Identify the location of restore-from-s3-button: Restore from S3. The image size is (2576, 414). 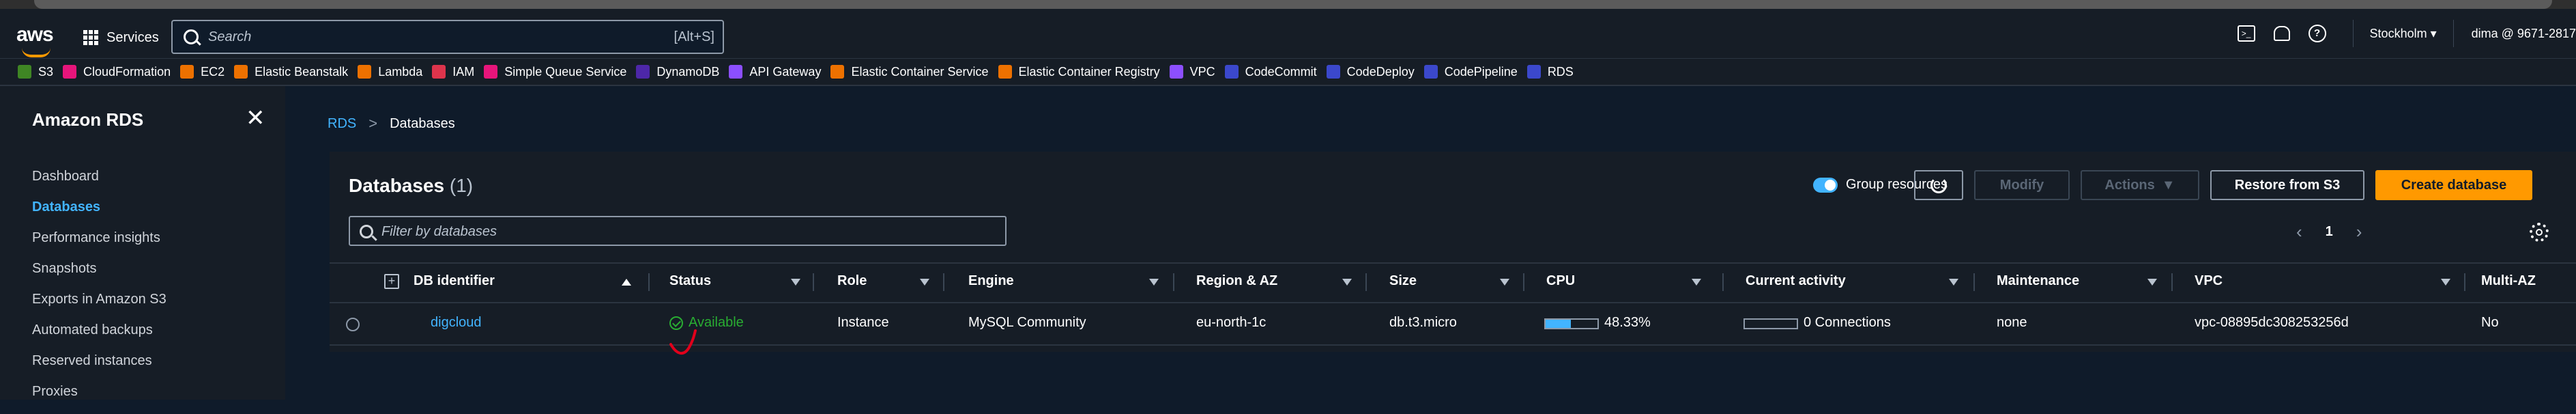
(2287, 185).